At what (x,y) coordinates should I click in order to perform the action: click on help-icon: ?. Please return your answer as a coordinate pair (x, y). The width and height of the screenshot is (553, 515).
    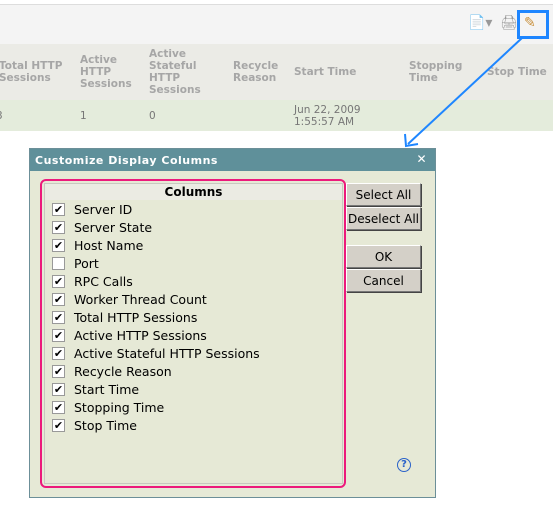
    Looking at the image, I should click on (404, 465).